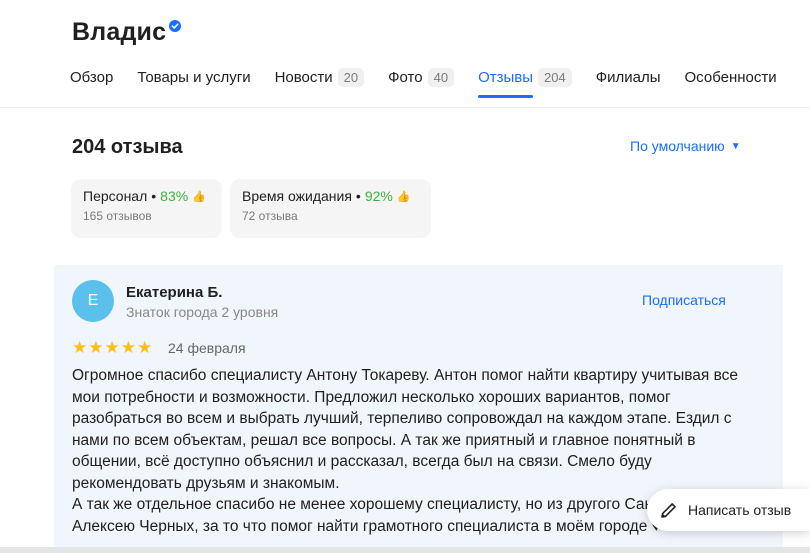 The height and width of the screenshot is (553, 810). I want to click on caret-down-icon: ▼, so click(735, 146).